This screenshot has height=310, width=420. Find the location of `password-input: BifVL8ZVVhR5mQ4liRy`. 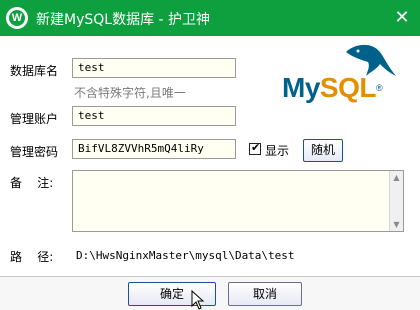

password-input: BifVL8ZVVhR5mQ4liRy is located at coordinates (154, 149).